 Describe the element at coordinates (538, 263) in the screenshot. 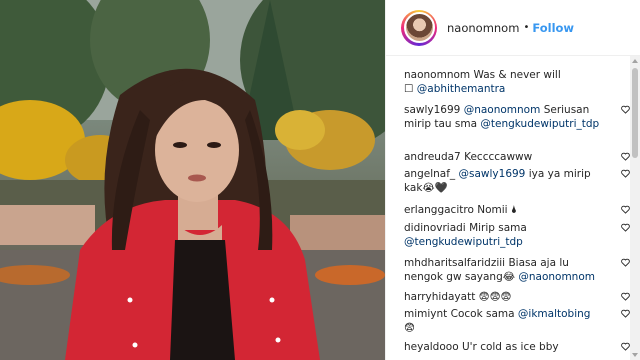

I see `comment-text: Biasa aja lu` at that location.